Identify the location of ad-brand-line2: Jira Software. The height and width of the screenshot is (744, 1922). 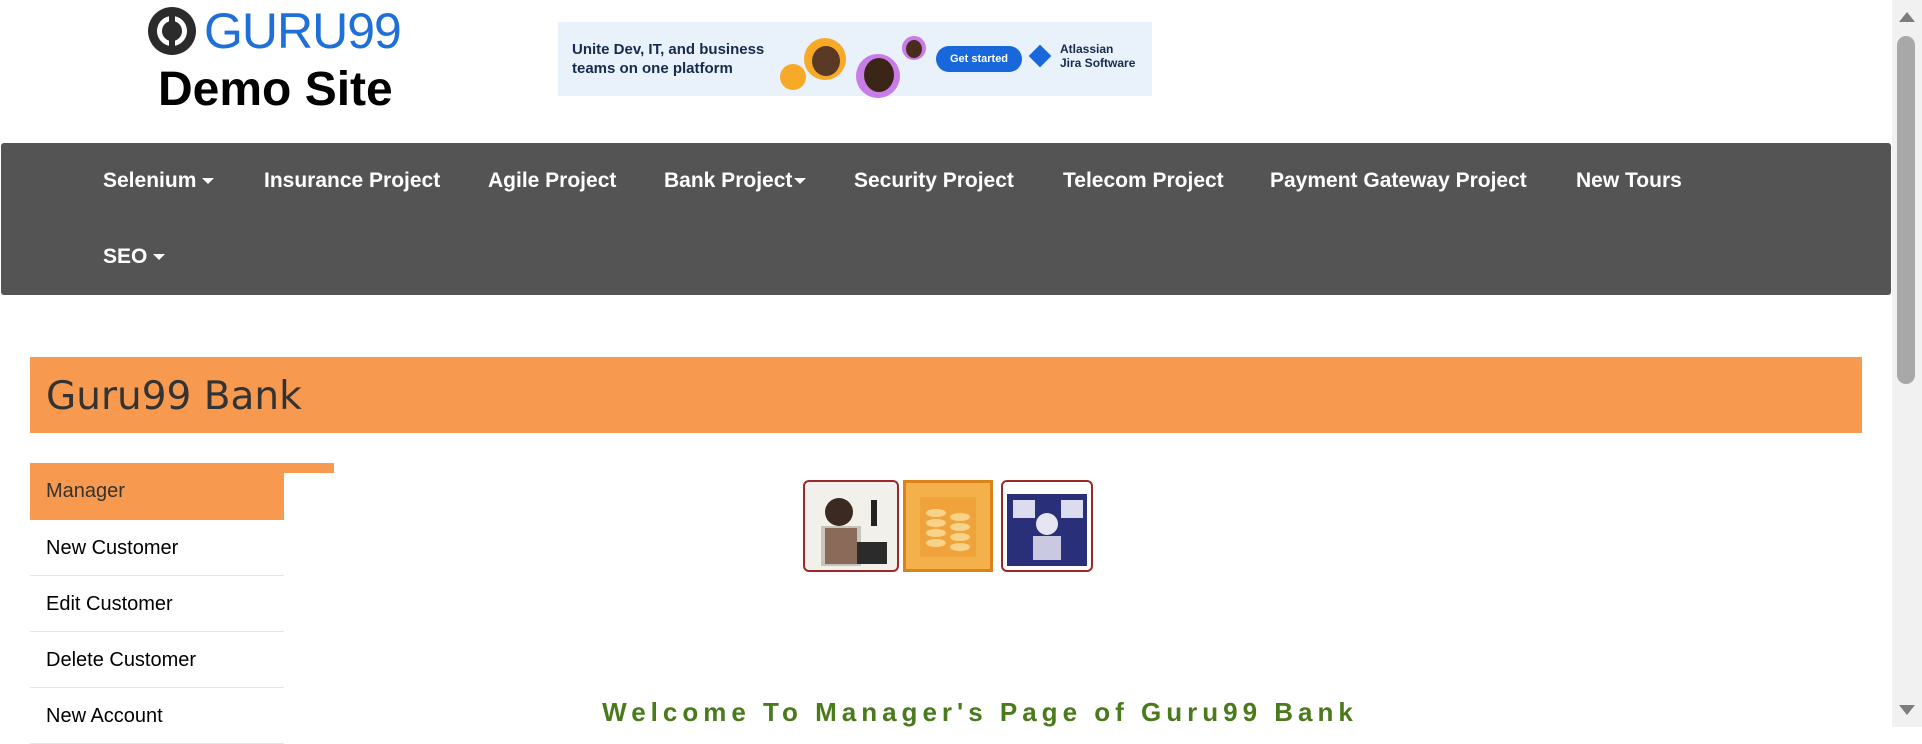
(1098, 63).